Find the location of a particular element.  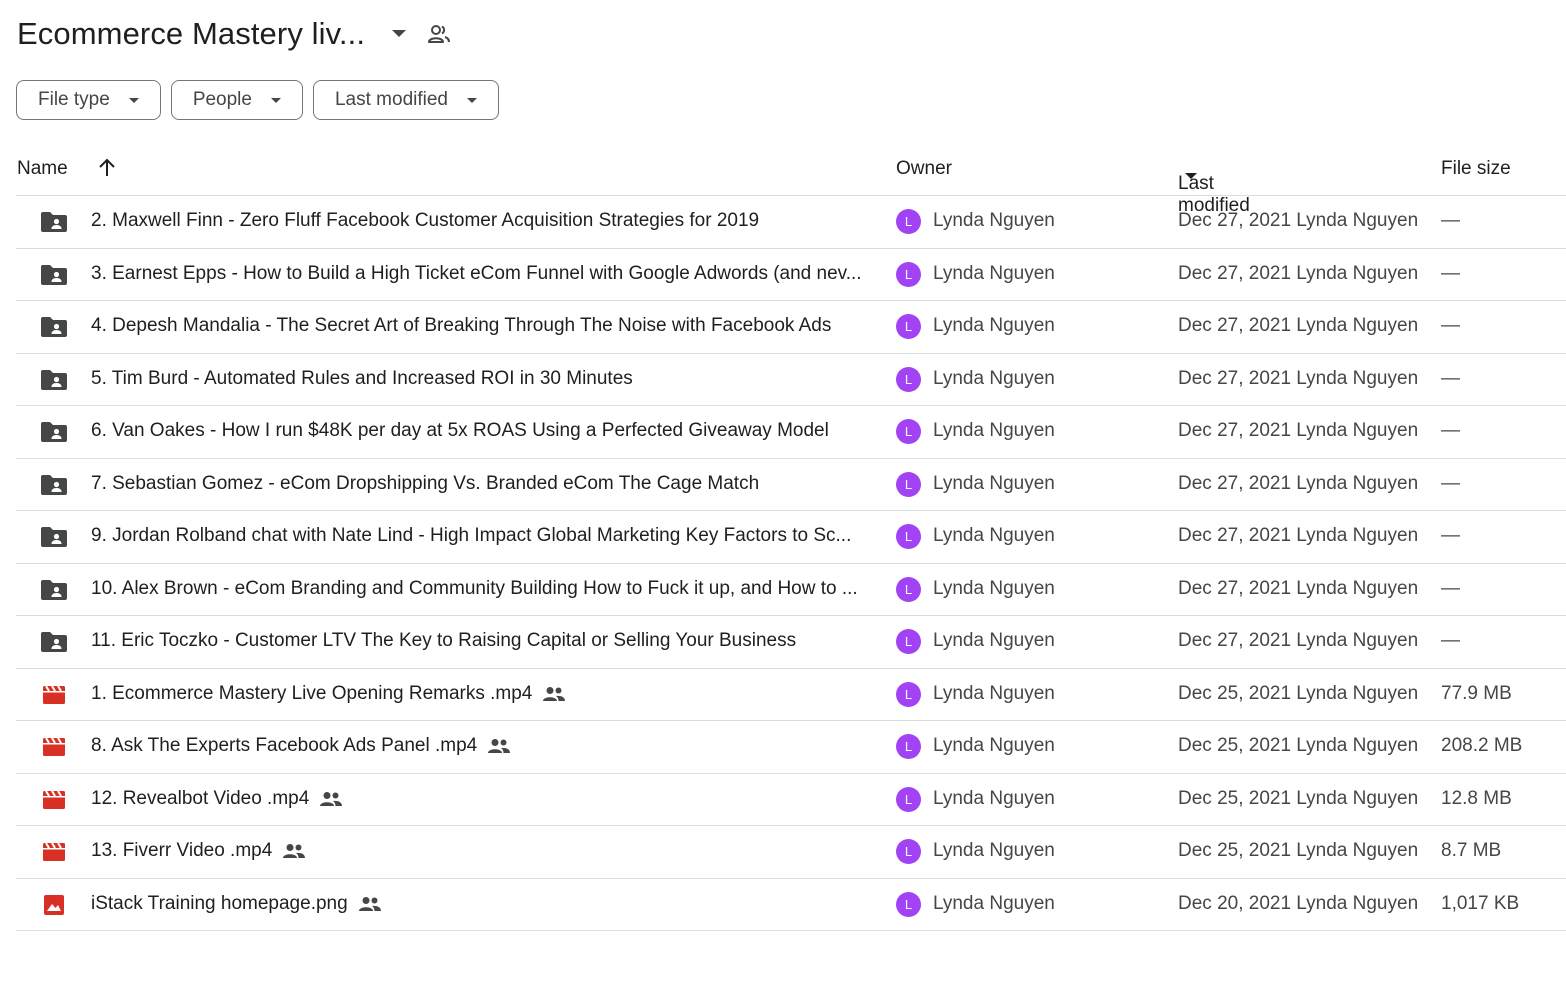

filter-last-modified: Last modified is located at coordinates (405, 100).